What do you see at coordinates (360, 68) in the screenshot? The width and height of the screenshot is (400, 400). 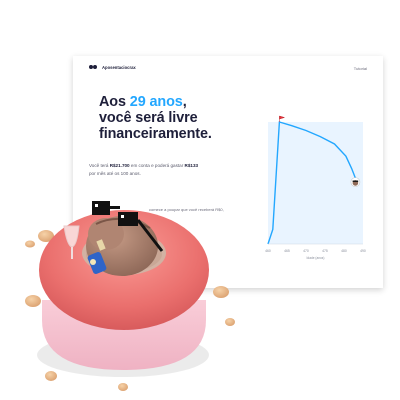 I see `tutorial-link: Tutorial` at bounding box center [360, 68].